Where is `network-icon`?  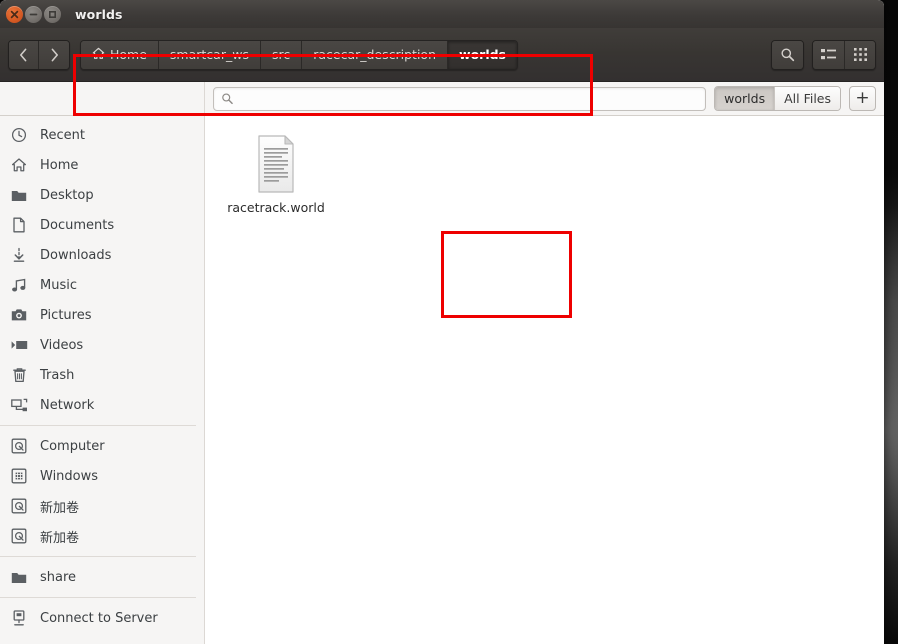 network-icon is located at coordinates (19, 405).